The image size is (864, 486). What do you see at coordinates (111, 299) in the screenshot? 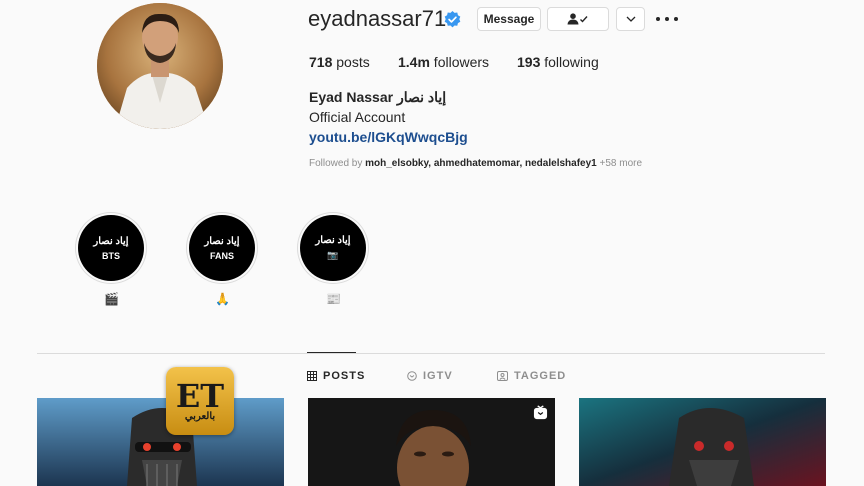
I see `highlight-caption: 🎬` at bounding box center [111, 299].